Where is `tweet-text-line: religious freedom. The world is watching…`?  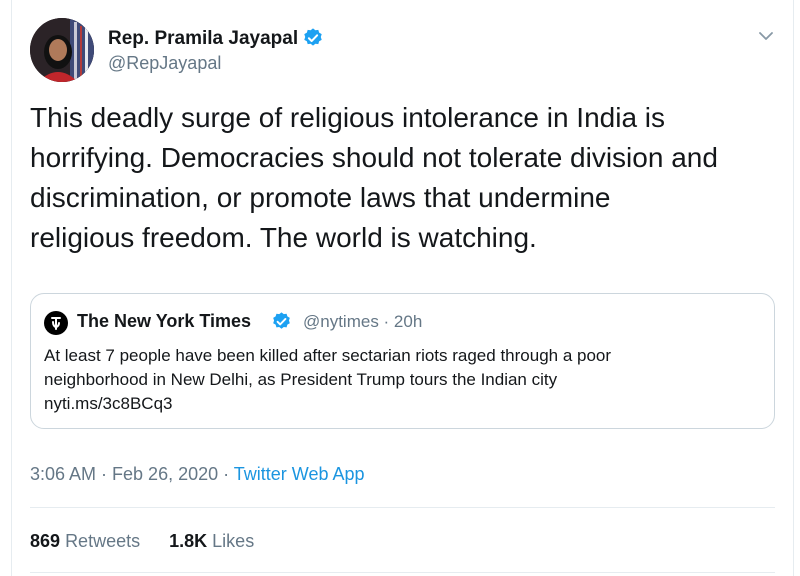
tweet-text-line: religious freedom. The world is watching… is located at coordinates (283, 237).